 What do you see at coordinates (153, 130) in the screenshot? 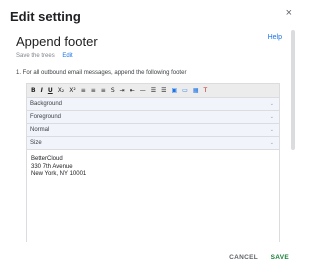
I see `format-select: Normal ⌄` at bounding box center [153, 130].